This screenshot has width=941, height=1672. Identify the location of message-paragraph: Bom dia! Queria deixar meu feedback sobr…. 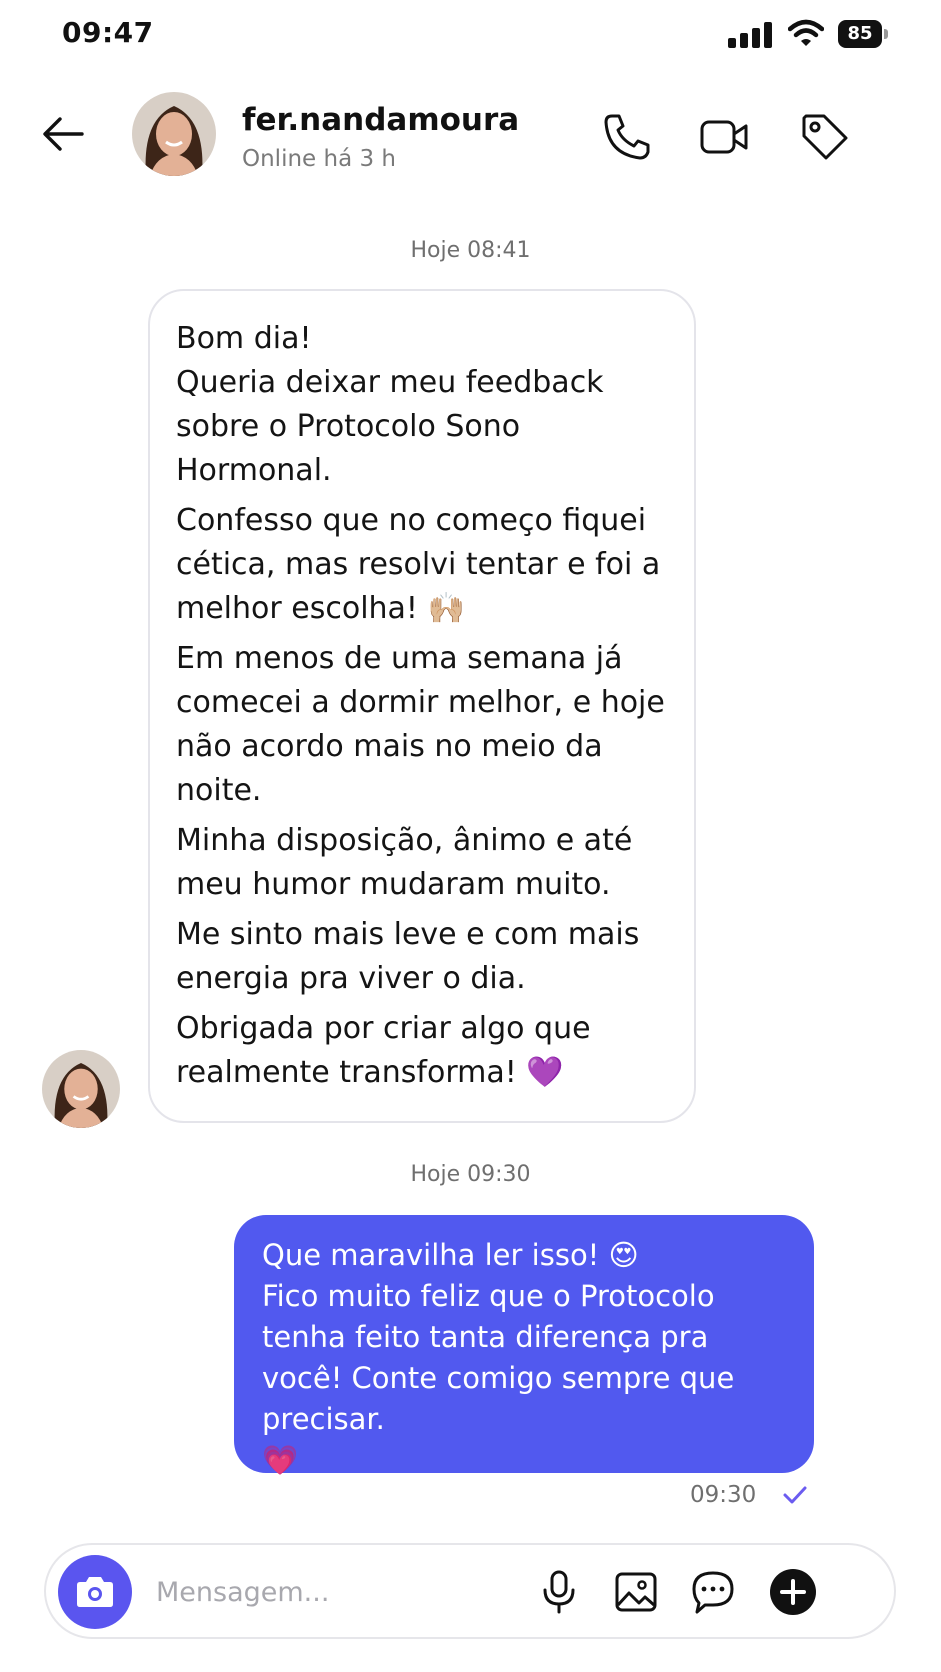
(390, 404).